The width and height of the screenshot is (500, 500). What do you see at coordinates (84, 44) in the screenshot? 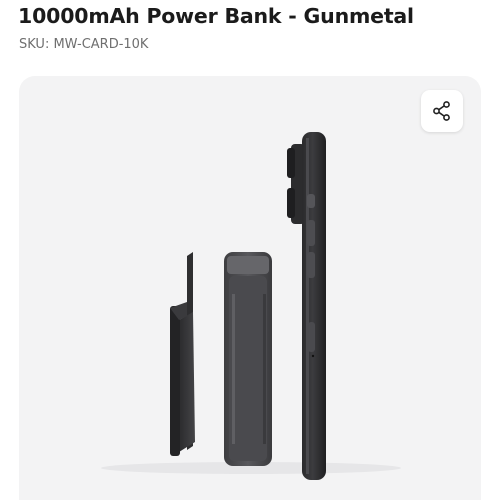
I see `product-sku: SKU: MW-CARD-10K` at bounding box center [84, 44].